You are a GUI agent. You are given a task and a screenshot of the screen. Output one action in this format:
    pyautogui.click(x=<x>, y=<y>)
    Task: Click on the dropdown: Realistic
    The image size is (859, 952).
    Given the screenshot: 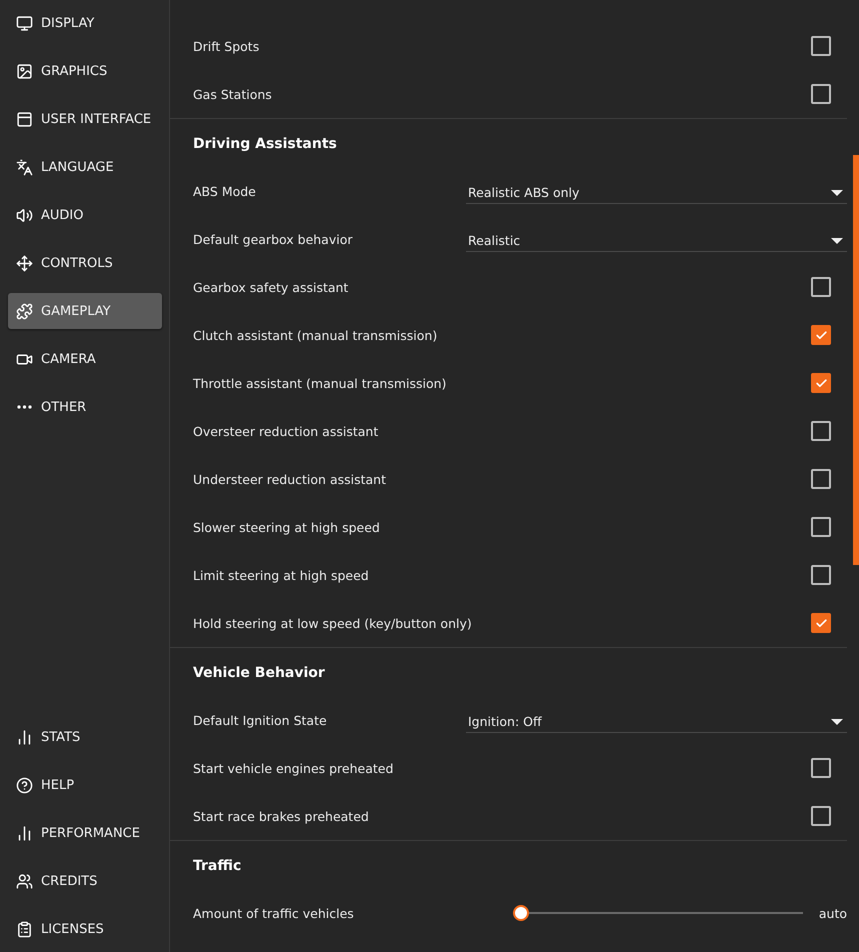 What is the action you would take?
    pyautogui.click(x=656, y=239)
    